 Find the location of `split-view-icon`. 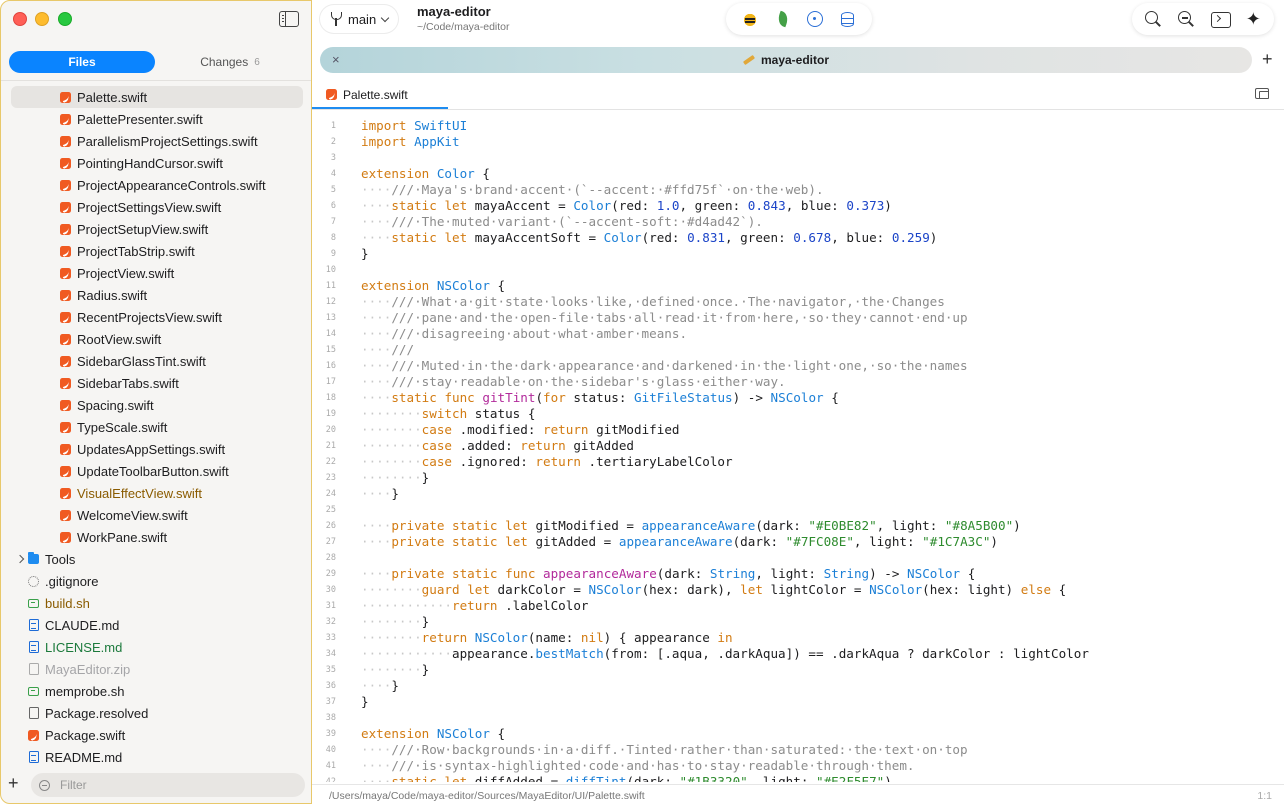

split-view-icon is located at coordinates (1262, 93).